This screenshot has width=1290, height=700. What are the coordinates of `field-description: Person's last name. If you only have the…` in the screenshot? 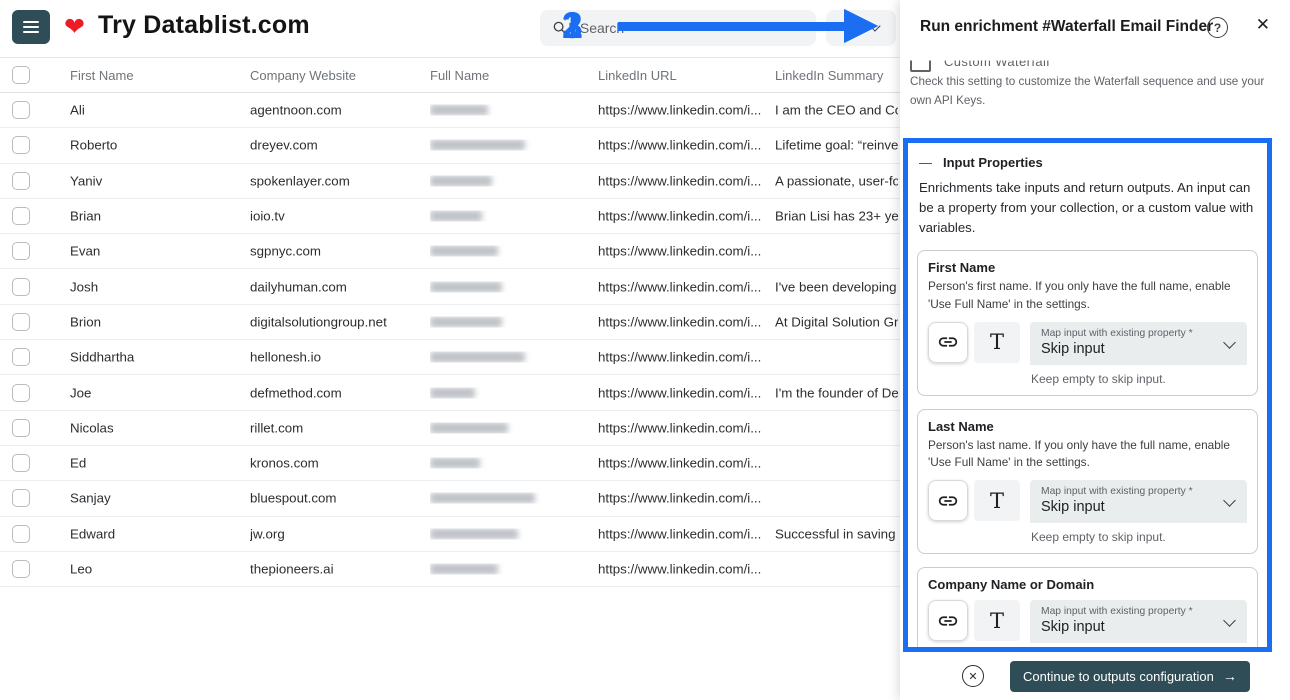 It's located at (1079, 453).